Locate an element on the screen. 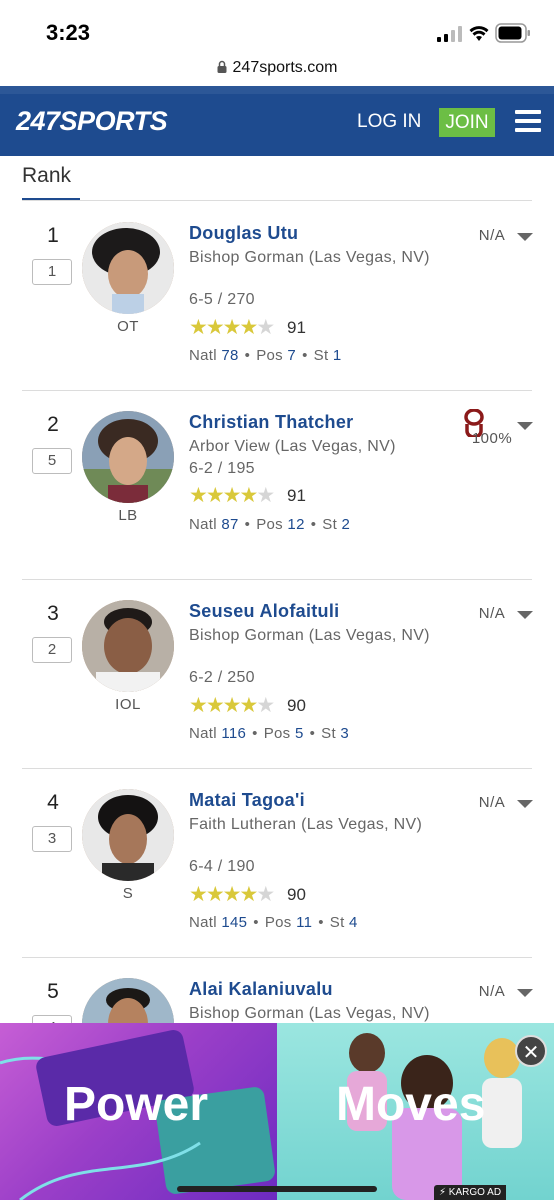 Image resolution: width=554 pixels, height=1200 pixels. ad-headline-left: Power is located at coordinates (136, 1104).